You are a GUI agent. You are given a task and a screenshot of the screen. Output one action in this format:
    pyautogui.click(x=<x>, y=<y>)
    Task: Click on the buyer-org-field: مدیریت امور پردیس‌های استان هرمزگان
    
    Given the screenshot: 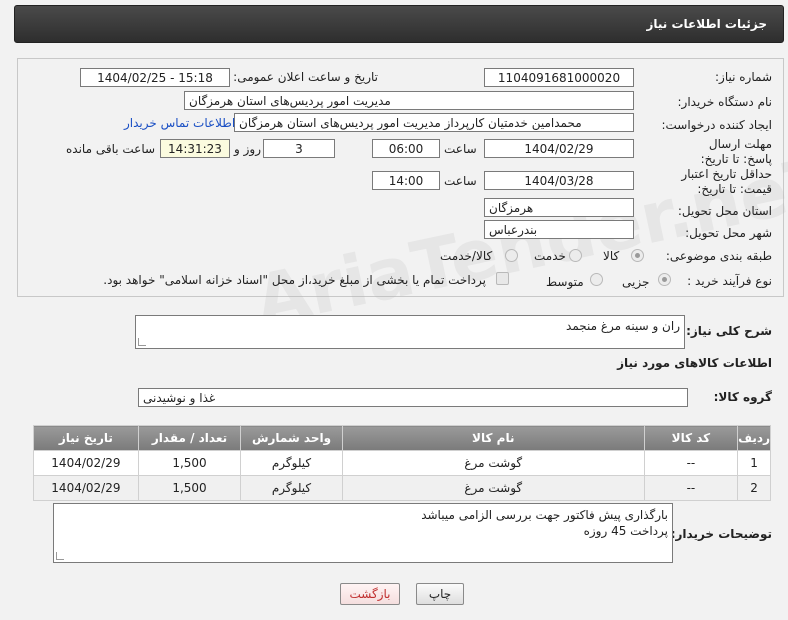 What is the action you would take?
    pyautogui.click(x=409, y=100)
    